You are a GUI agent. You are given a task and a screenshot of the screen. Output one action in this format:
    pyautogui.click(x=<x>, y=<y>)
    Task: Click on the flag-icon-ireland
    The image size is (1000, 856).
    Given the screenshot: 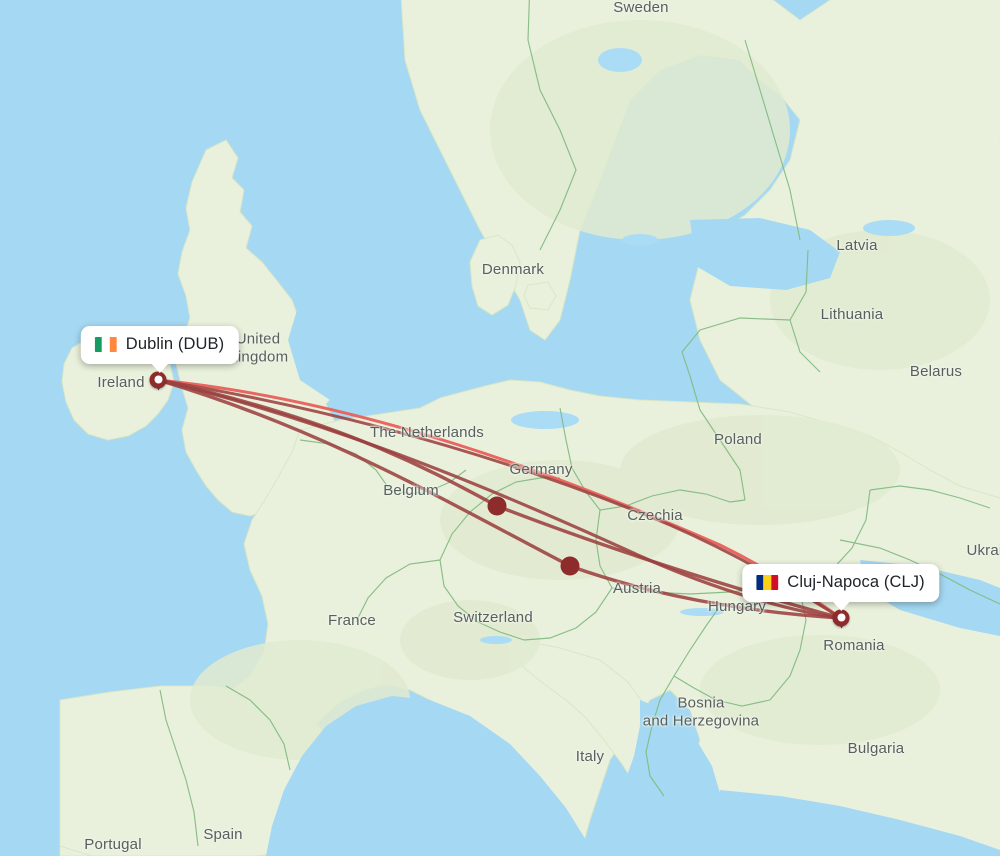 What is the action you would take?
    pyautogui.click(x=105, y=344)
    